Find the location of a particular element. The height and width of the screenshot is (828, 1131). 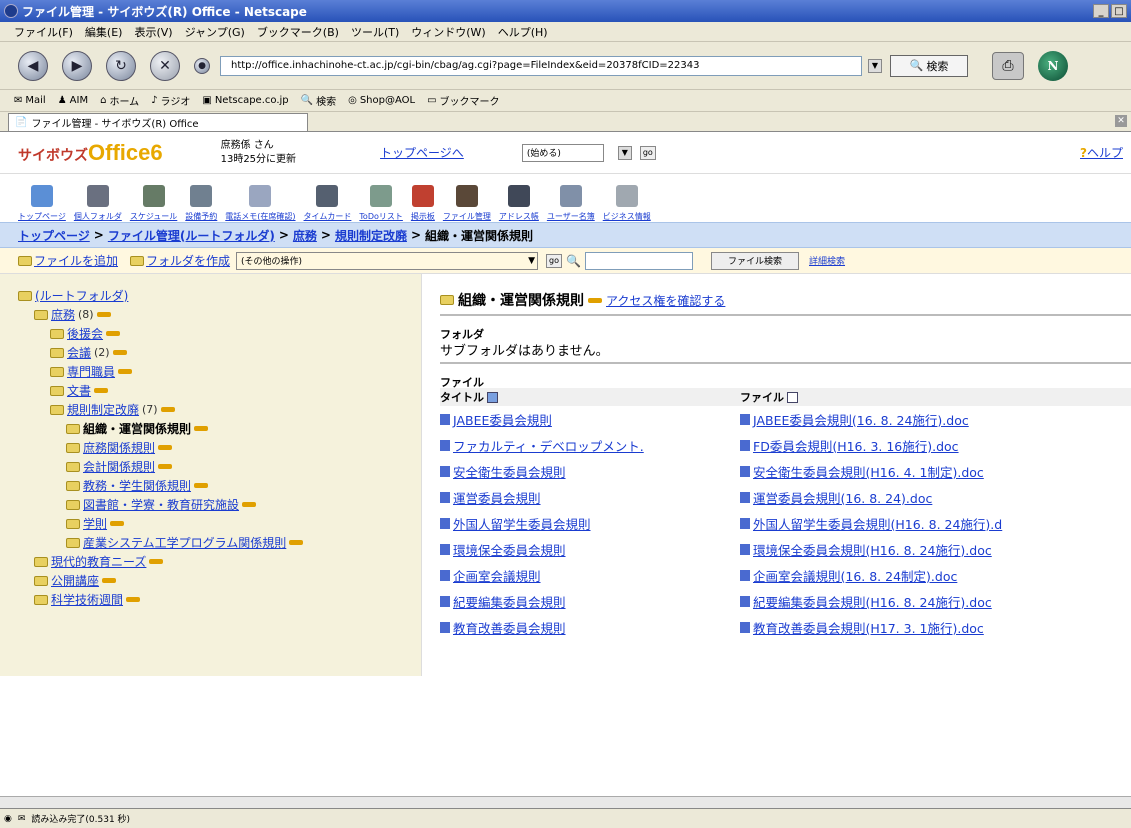

file-title-link: 安全衛生委員会規則 is located at coordinates (590, 471).